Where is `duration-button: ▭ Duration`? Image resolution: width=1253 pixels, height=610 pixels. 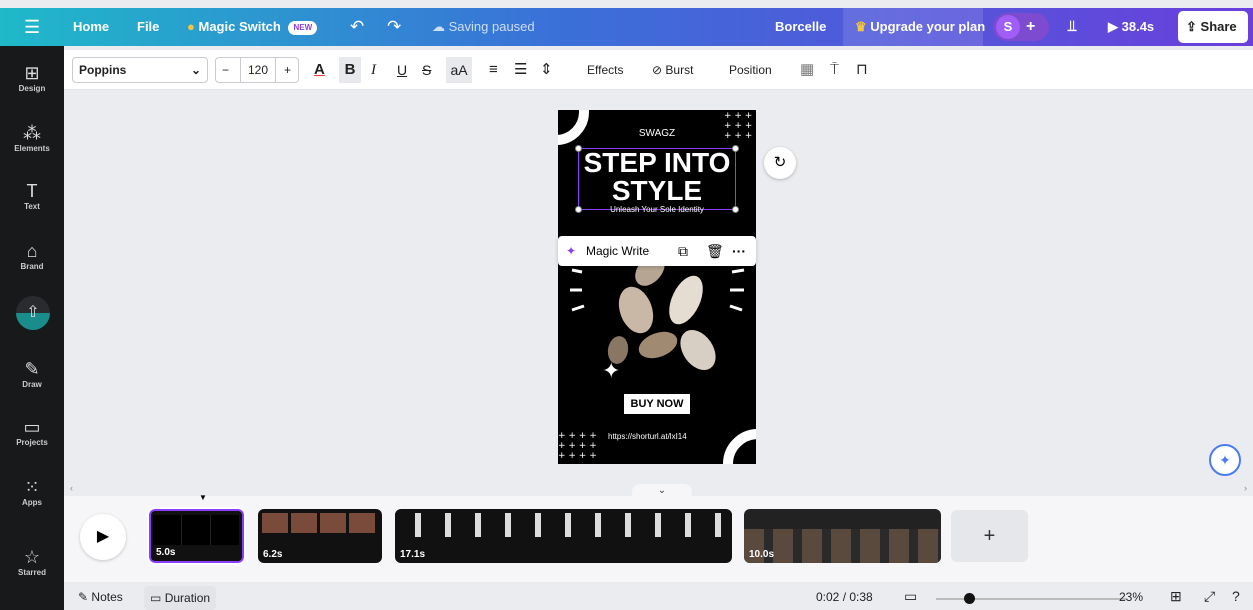 duration-button: ▭ Duration is located at coordinates (180, 598).